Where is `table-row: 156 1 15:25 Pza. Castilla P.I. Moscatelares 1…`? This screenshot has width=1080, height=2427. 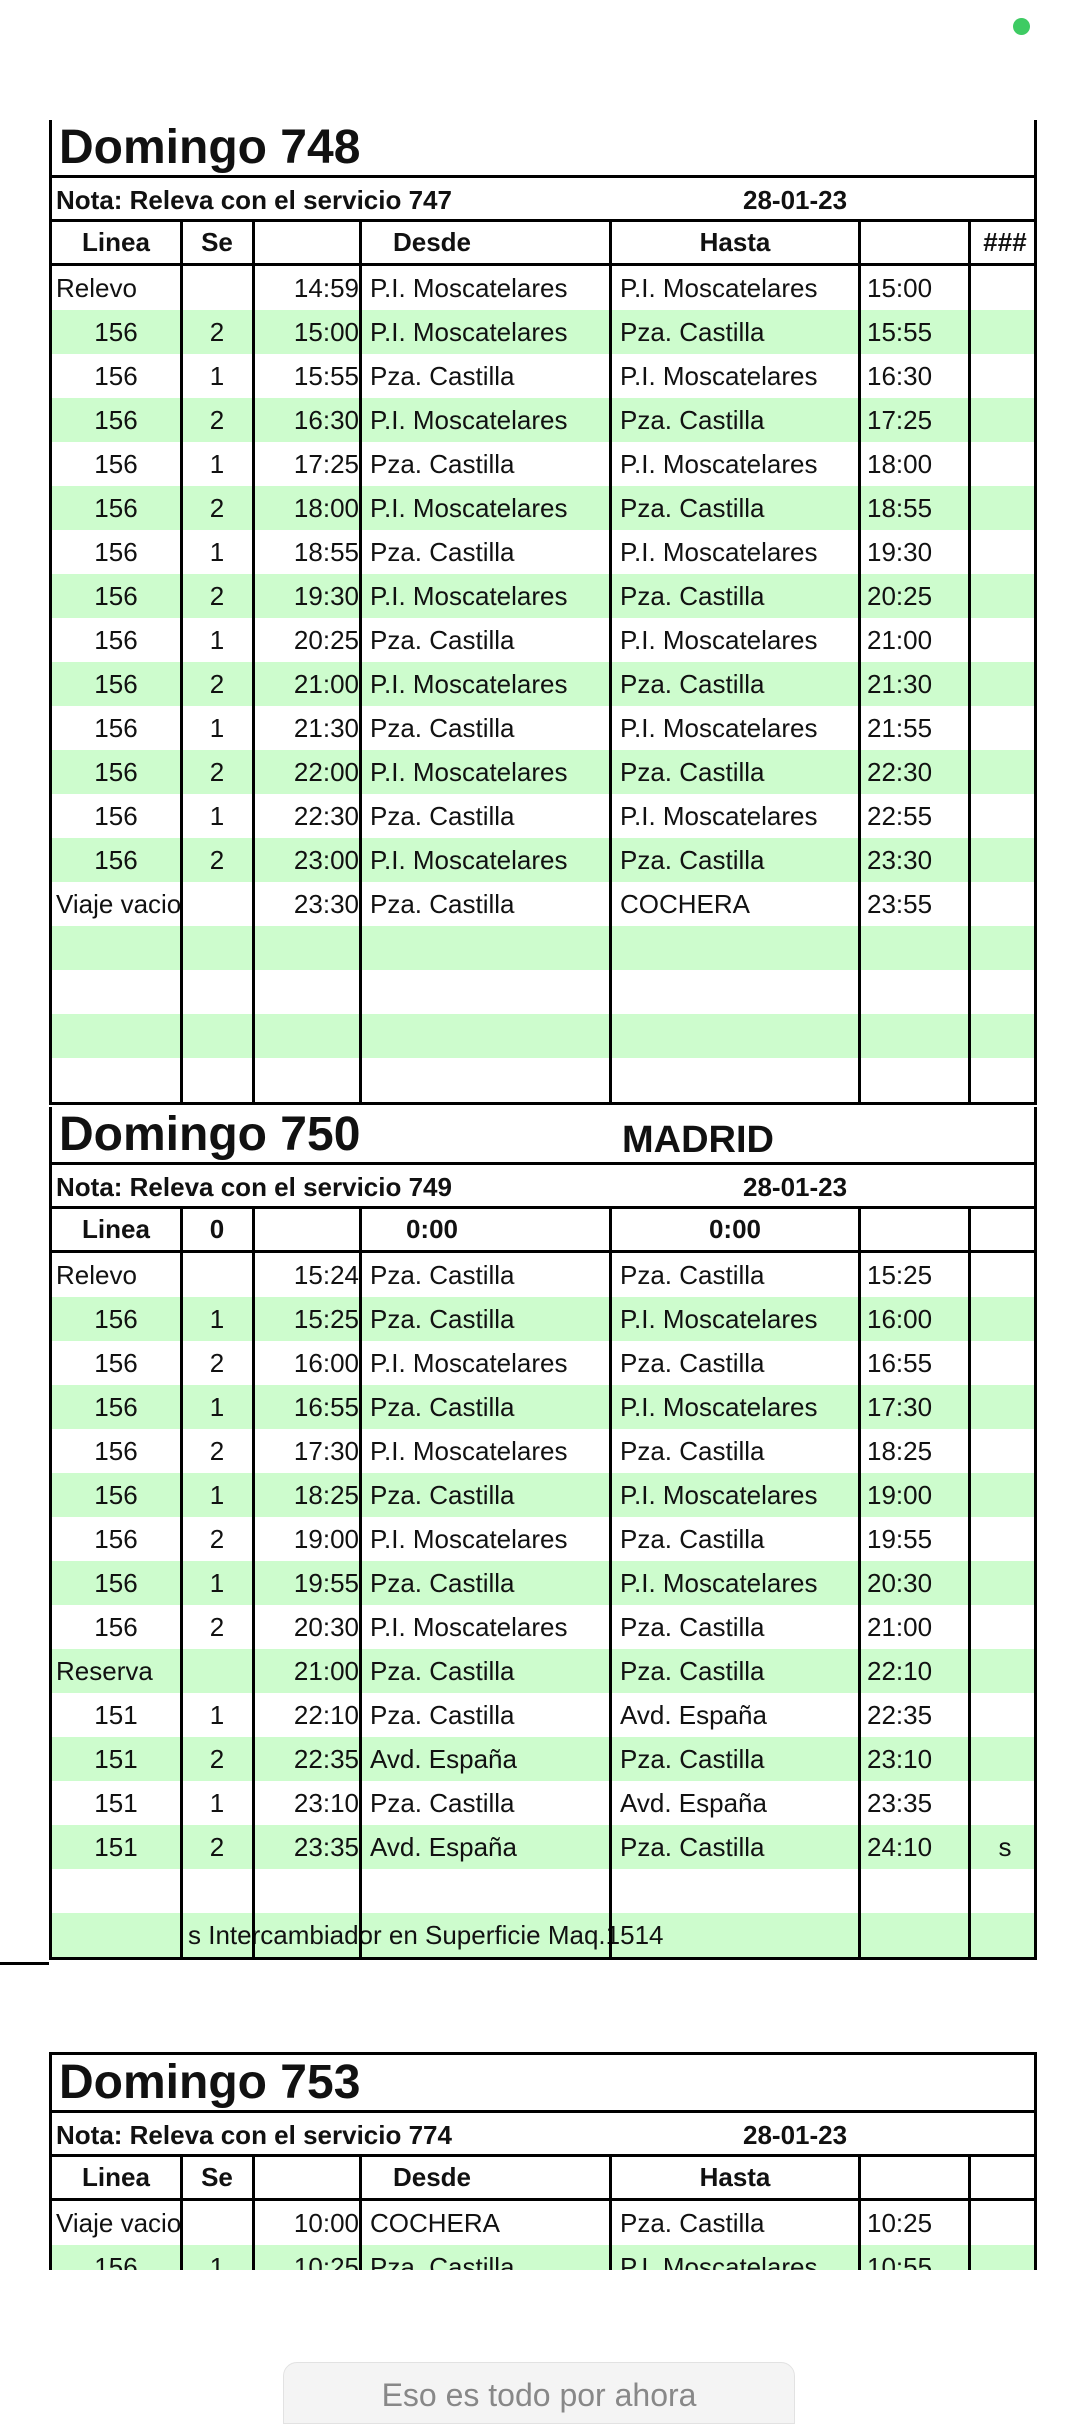
table-row: 156 1 15:25 Pza. Castilla P.I. Moscatelares 1… is located at coordinates (543, 1319).